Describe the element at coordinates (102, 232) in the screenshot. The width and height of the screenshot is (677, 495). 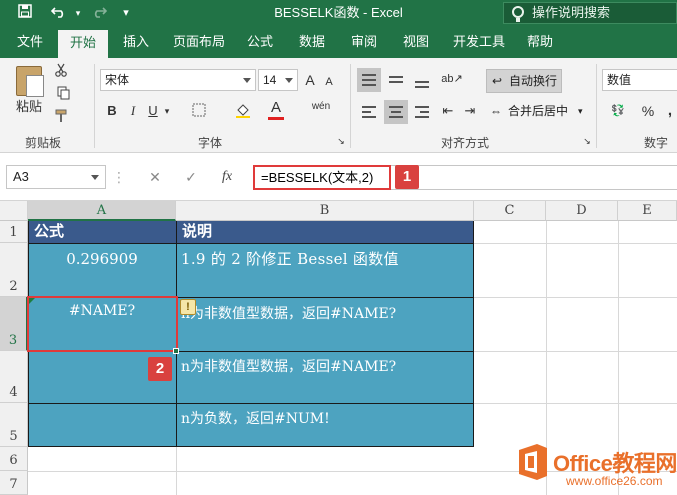
I see `cell-a1: 公式` at that location.